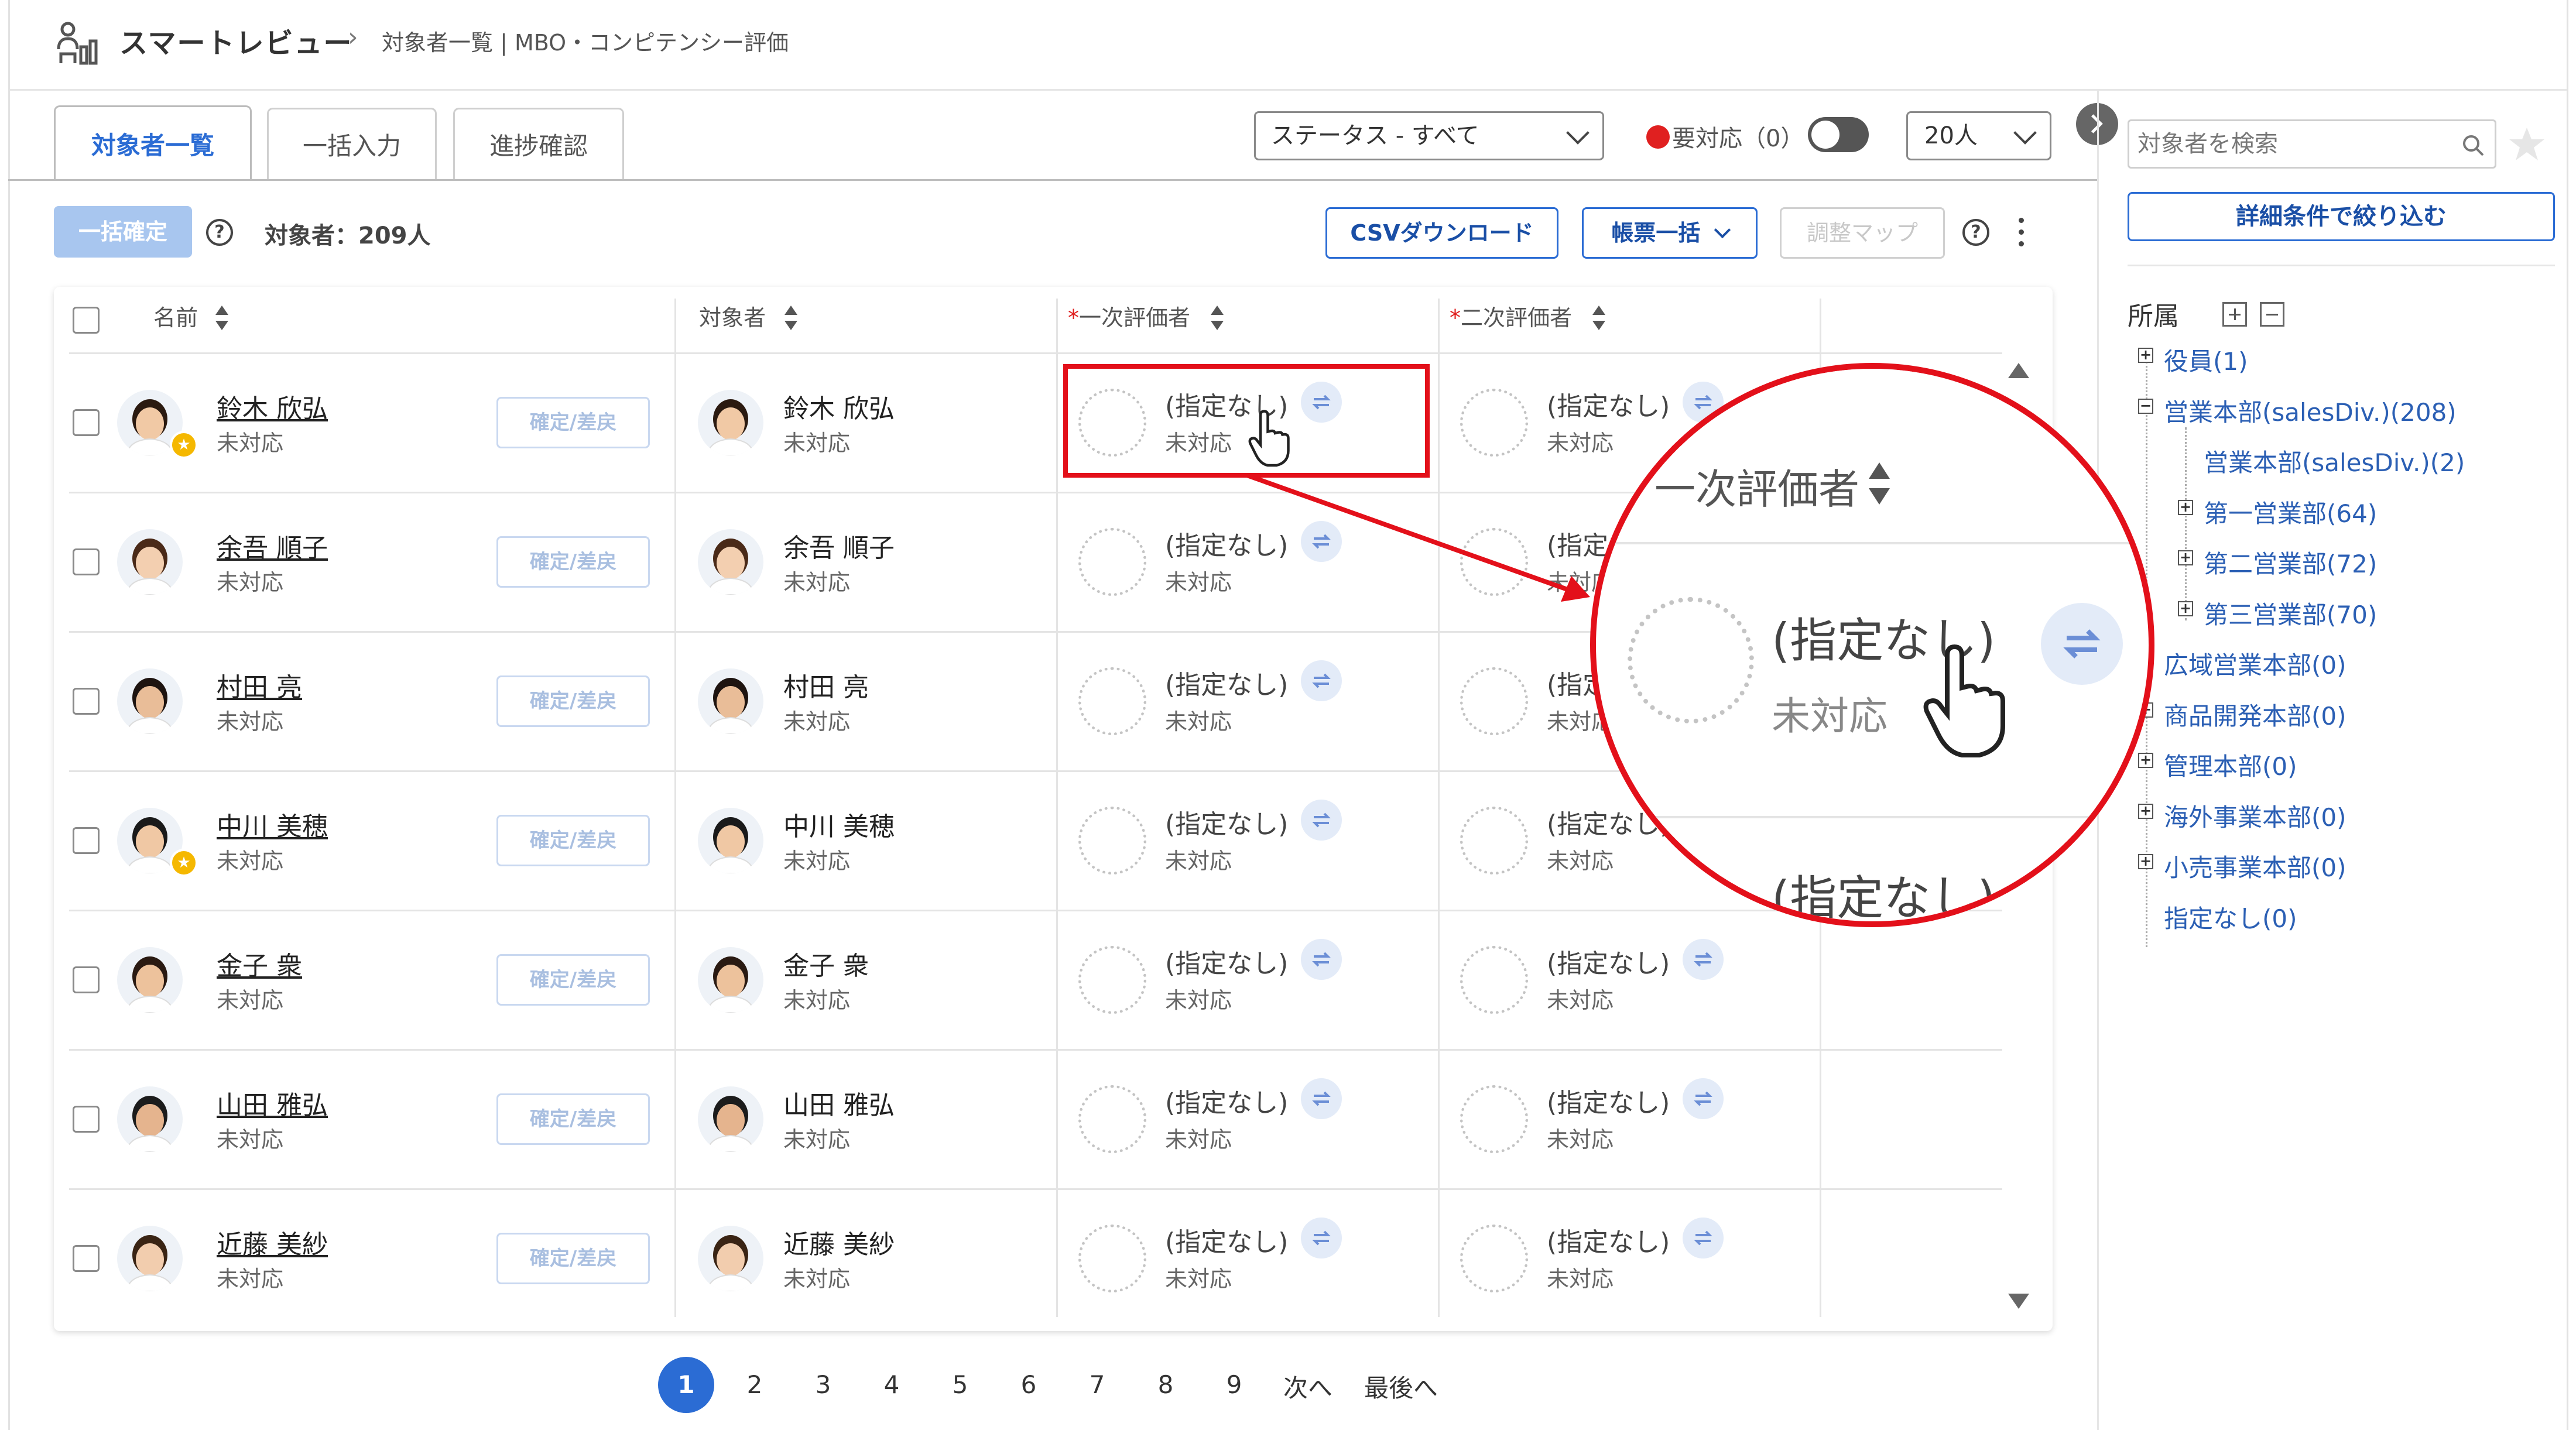  What do you see at coordinates (1269, 439) in the screenshot?
I see `pointer-hand-icon` at bounding box center [1269, 439].